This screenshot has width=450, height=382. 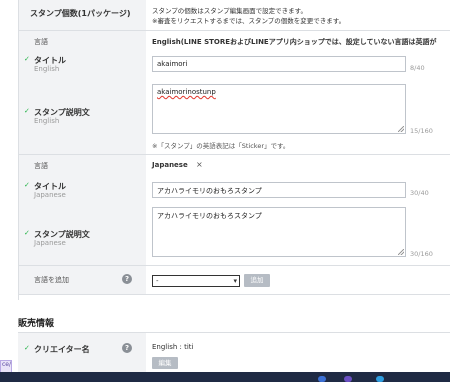 I want to click on english-title-input: akaimori, so click(x=279, y=64).